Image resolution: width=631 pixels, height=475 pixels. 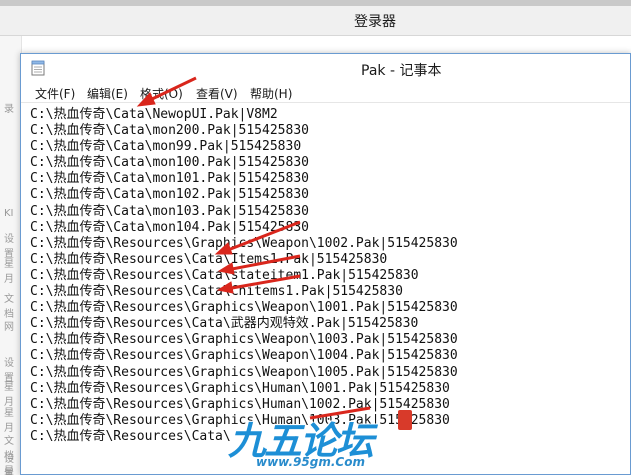 I want to click on text-line: C:\热血传奇\Cata\mon99.Pak|515425830, so click(x=166, y=147).